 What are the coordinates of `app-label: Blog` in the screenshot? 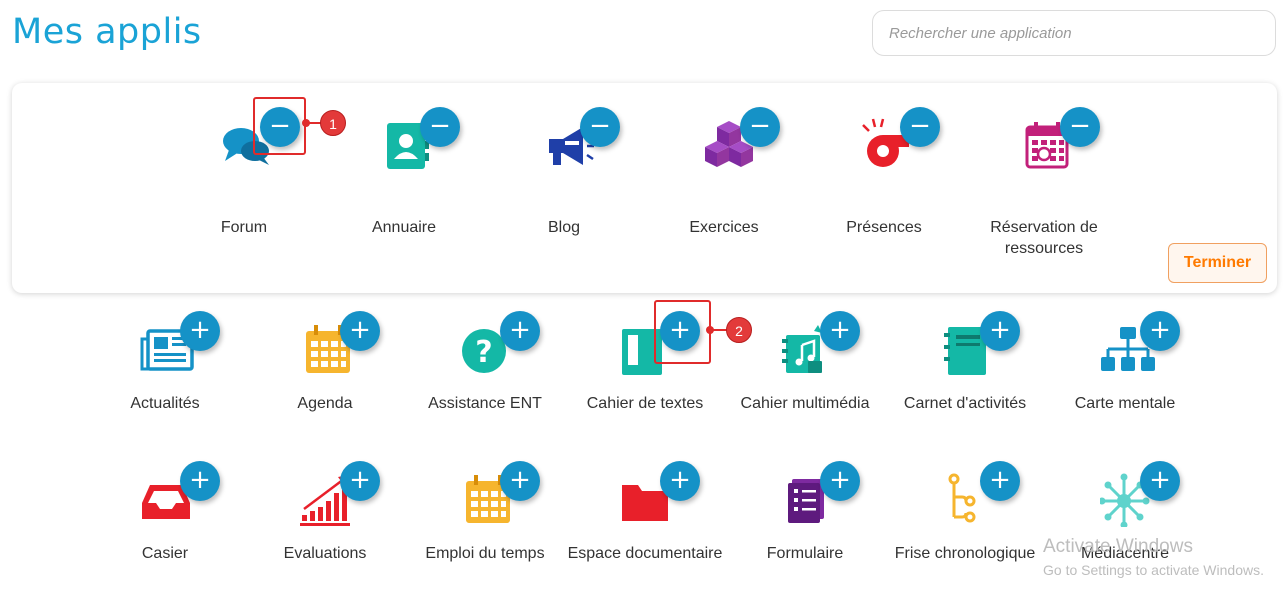 It's located at (564, 227).